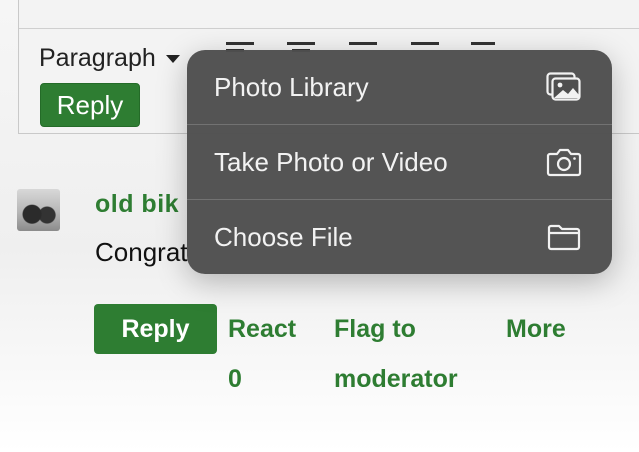  I want to click on menu-item-photo-library: Photo Library, so click(399, 87).